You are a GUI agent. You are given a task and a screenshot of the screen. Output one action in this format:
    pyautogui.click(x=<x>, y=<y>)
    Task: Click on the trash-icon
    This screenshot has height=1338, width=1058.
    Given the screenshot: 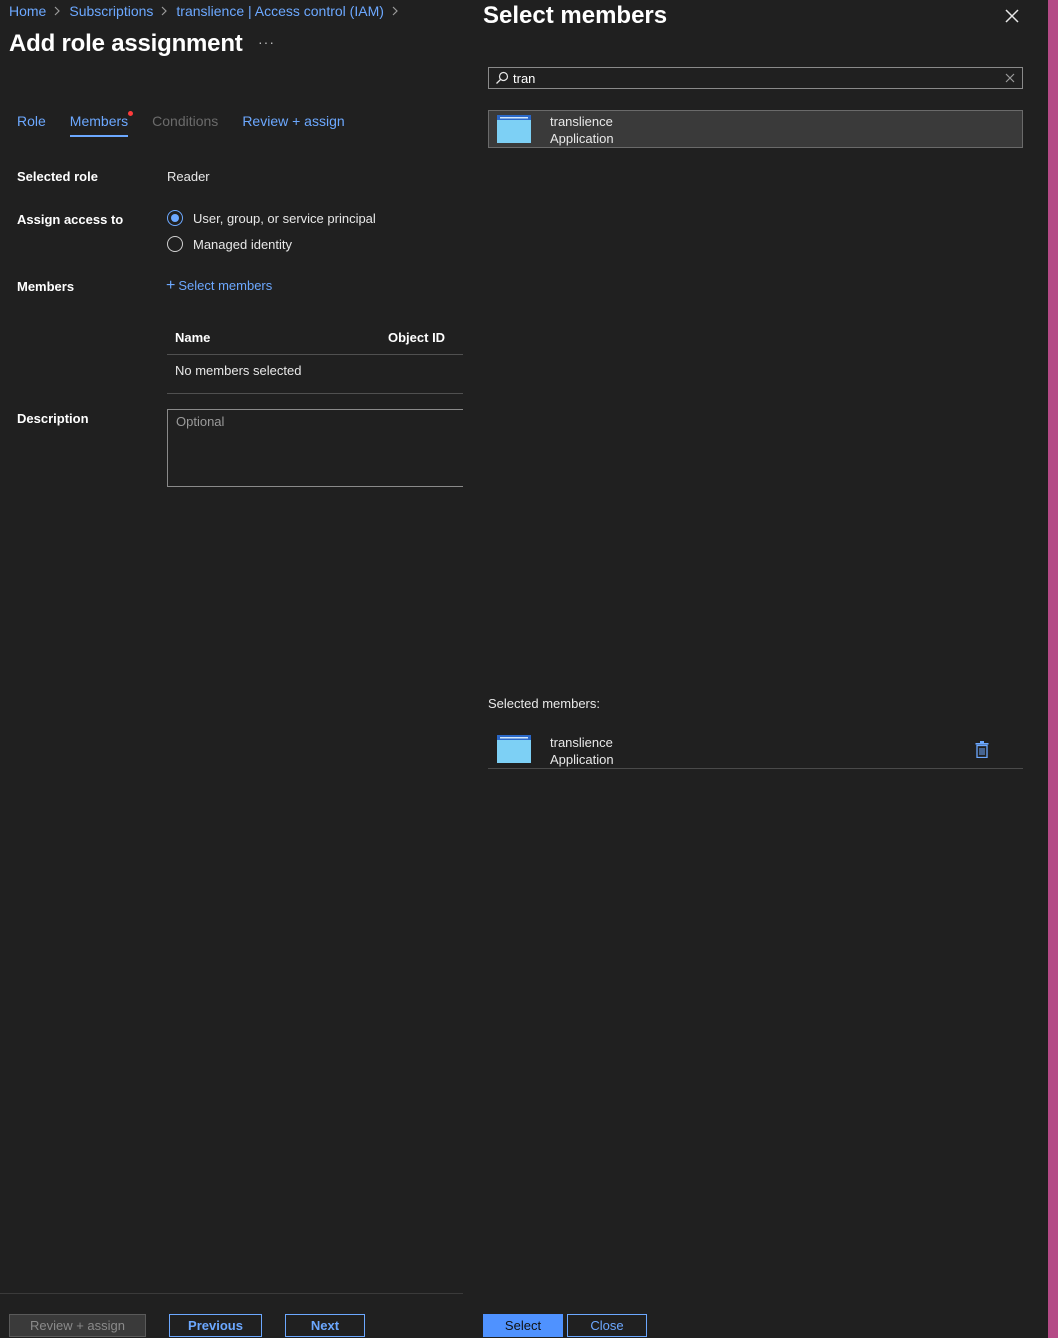 What is the action you would take?
    pyautogui.click(x=982, y=749)
    